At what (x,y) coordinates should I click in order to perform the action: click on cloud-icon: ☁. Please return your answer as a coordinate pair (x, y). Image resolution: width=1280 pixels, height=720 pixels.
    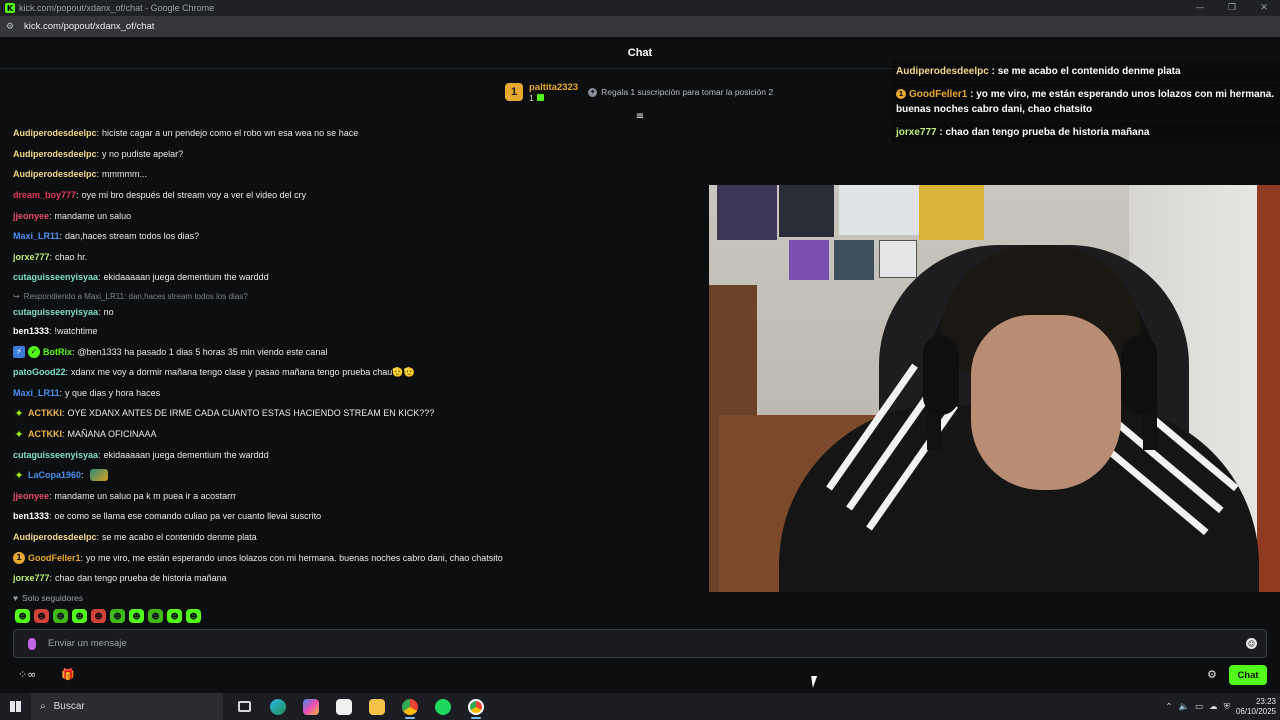
    Looking at the image, I should click on (1213, 707).